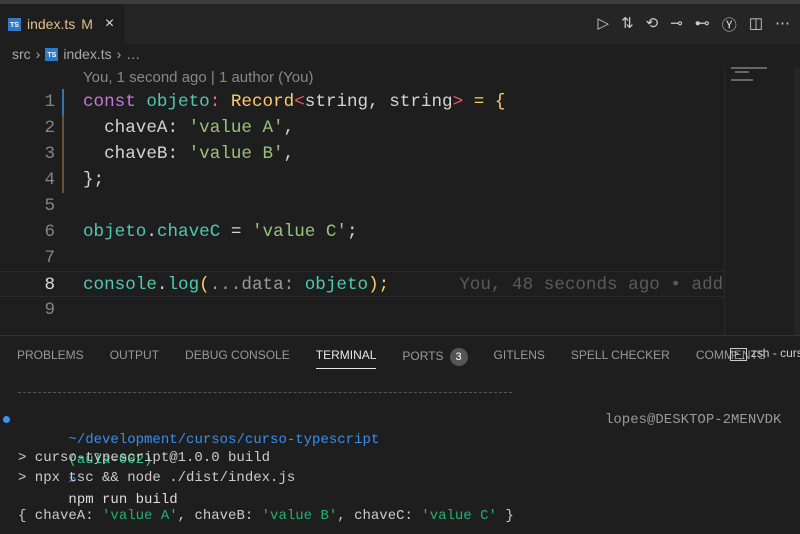 The image size is (800, 534). Describe the element at coordinates (262, 102) in the screenshot. I see `code-token: Record` at that location.